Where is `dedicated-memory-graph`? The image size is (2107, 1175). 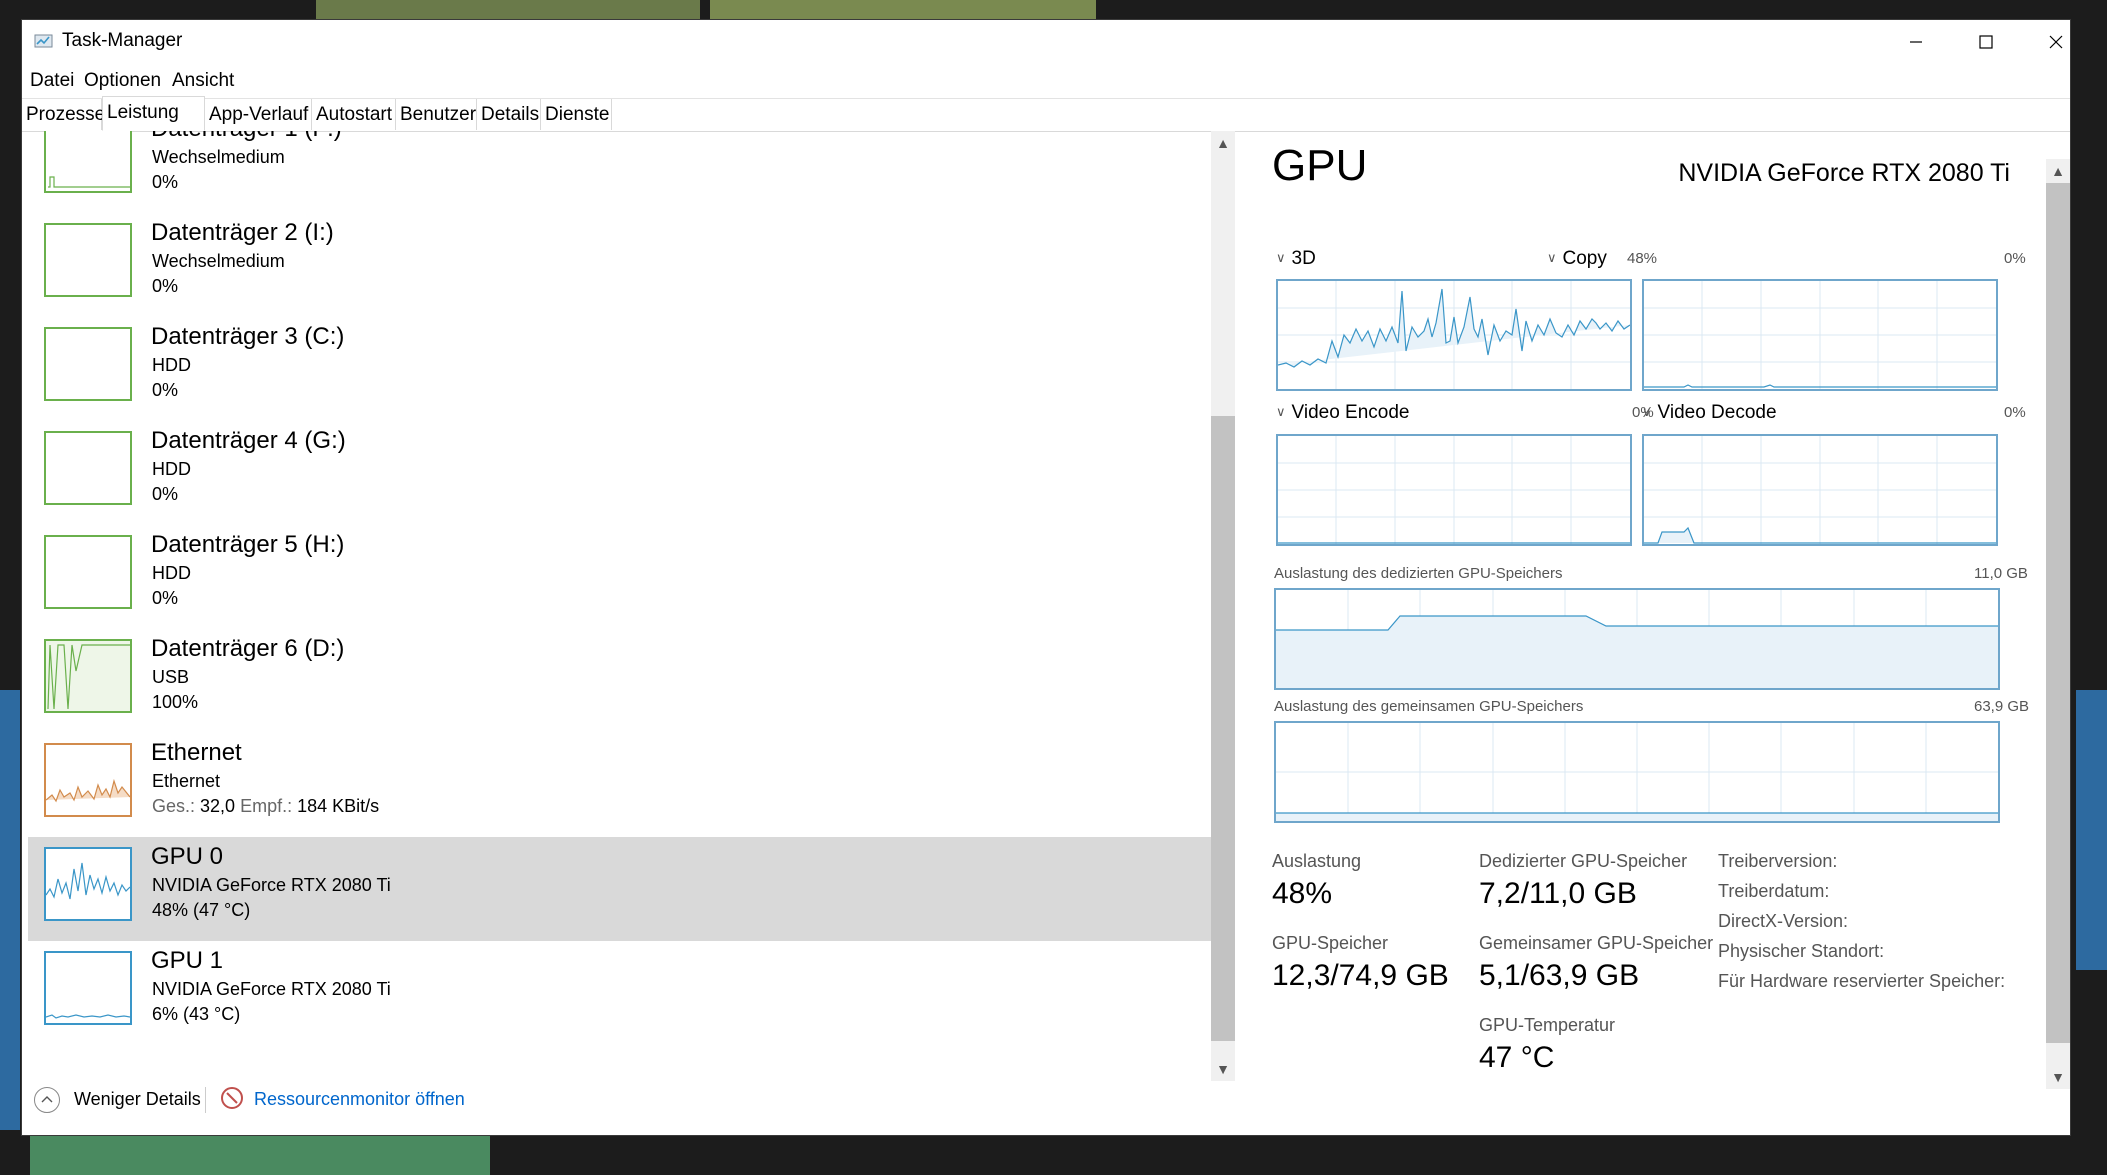
dedicated-memory-graph is located at coordinates (1637, 639).